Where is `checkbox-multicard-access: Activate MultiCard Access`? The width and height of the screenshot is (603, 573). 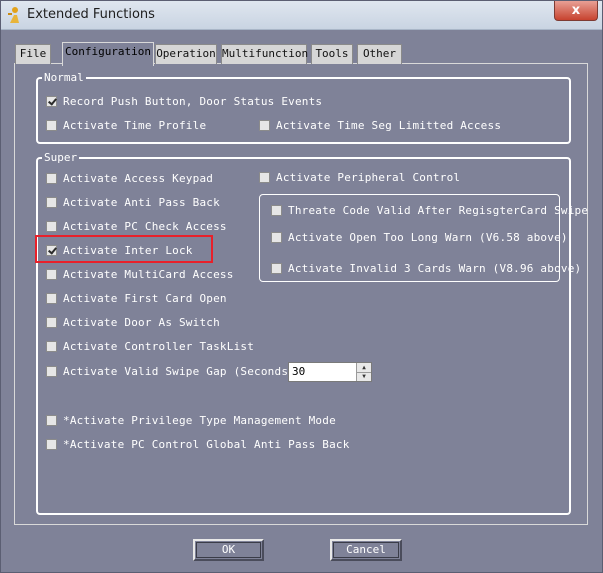
checkbox-multicard-access: Activate MultiCard Access is located at coordinates (140, 274).